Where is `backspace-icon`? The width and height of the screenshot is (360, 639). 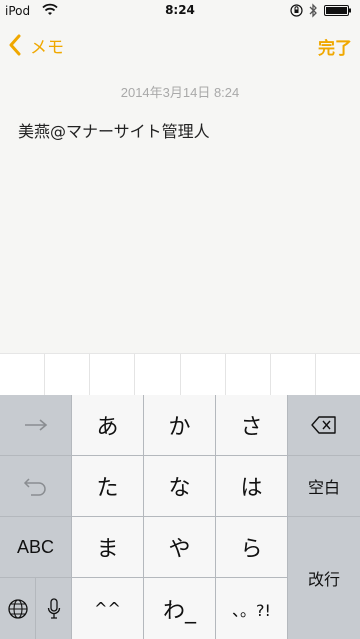
backspace-icon is located at coordinates (323, 425).